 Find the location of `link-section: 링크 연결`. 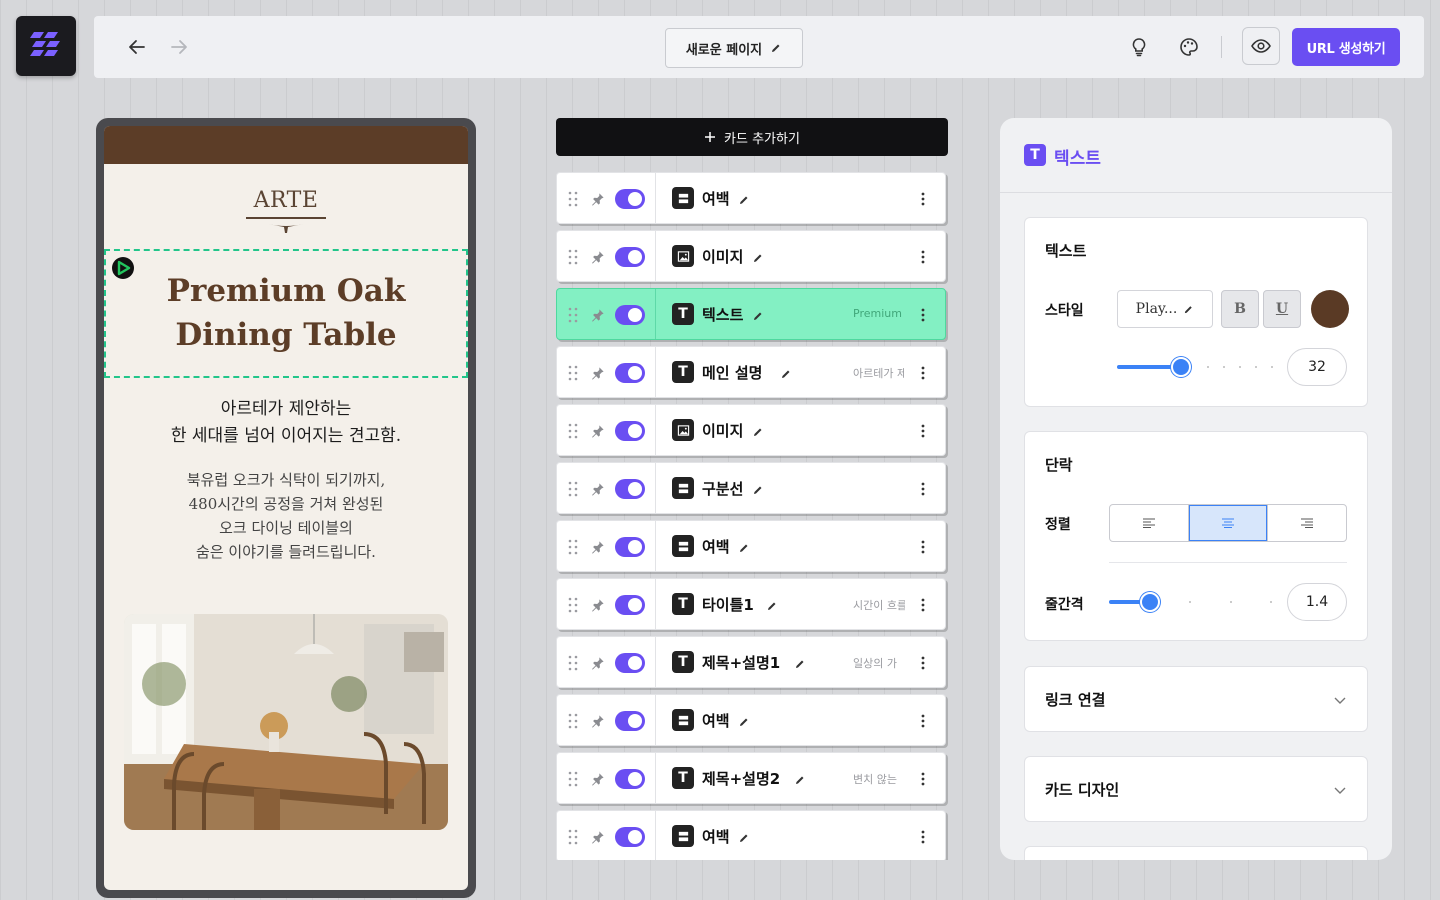

link-section: 링크 연결 is located at coordinates (1196, 699).